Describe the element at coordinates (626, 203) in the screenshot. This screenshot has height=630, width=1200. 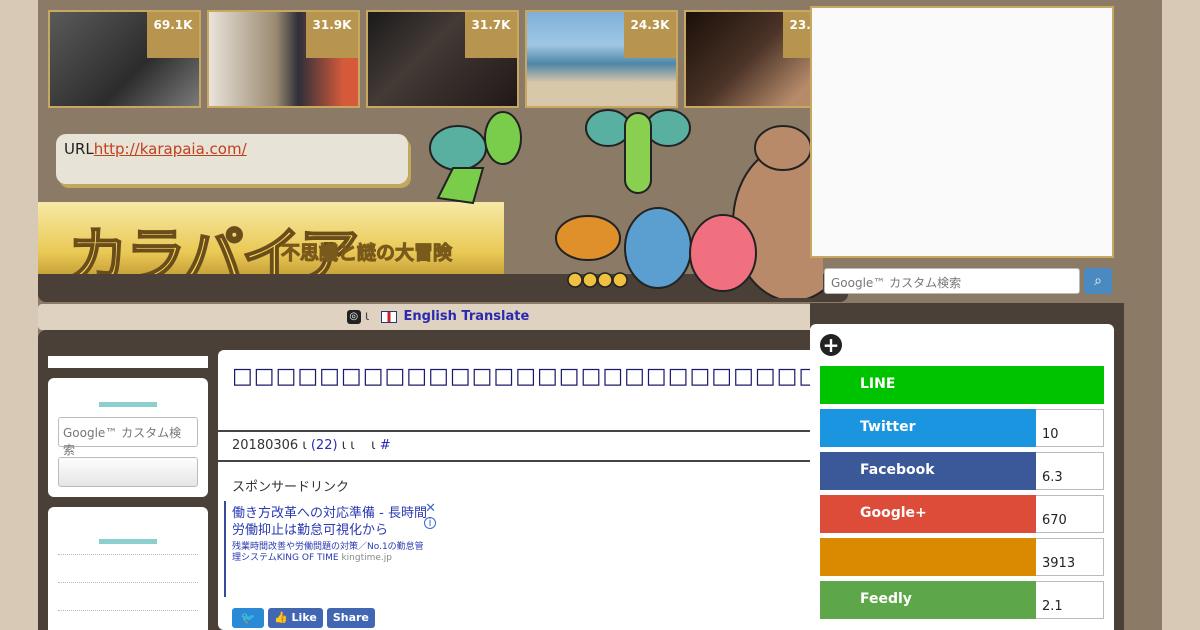
I see `mascot-illustration` at that location.